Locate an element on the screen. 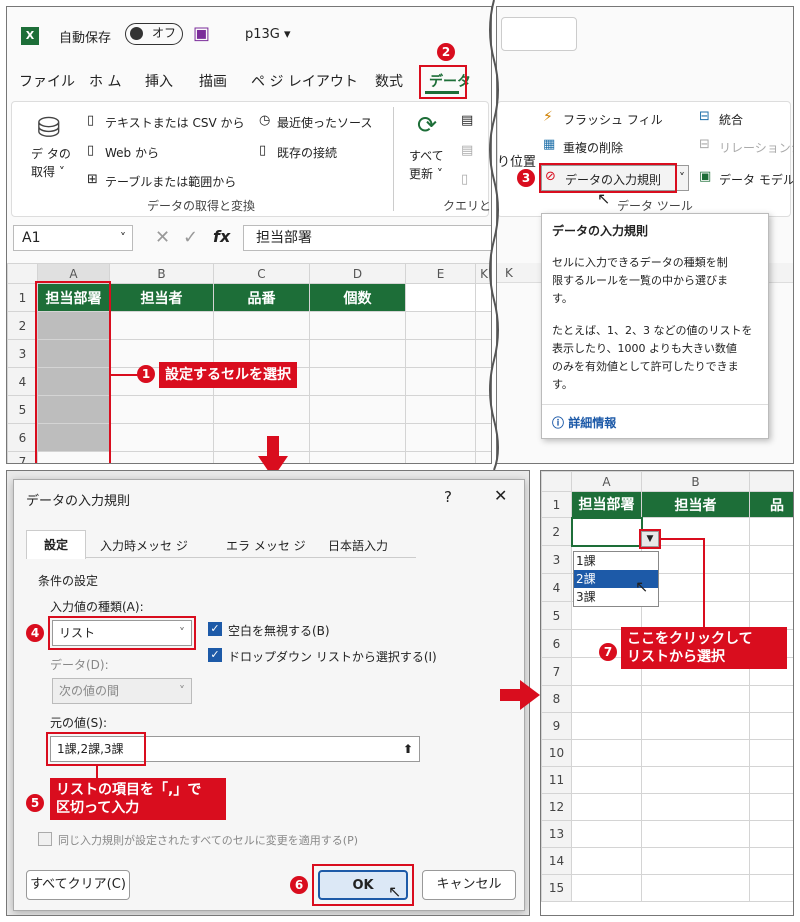  collapse-dialog-icon: ⬆ is located at coordinates (408, 749).